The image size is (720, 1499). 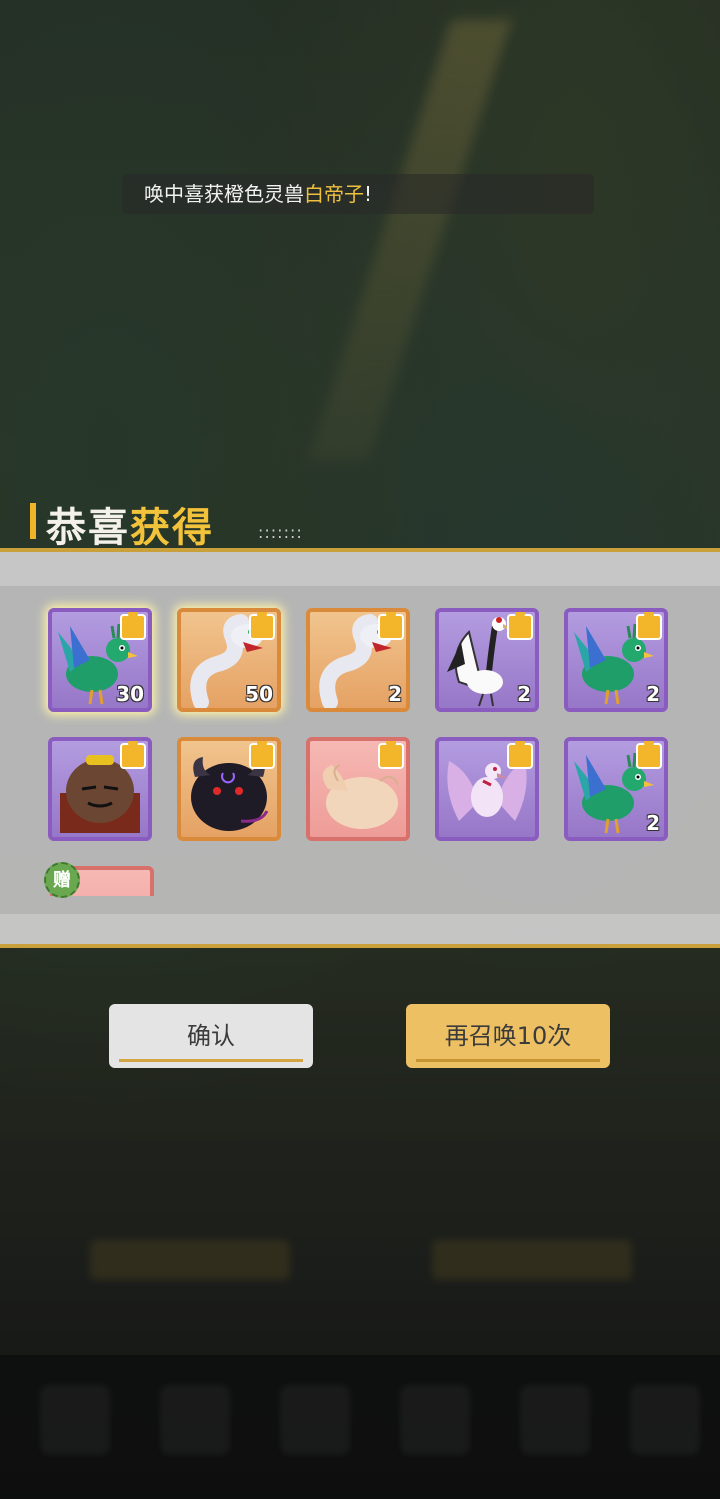 What do you see at coordinates (358, 660) in the screenshot?
I see `reward-item-white-serpent: 2` at bounding box center [358, 660].